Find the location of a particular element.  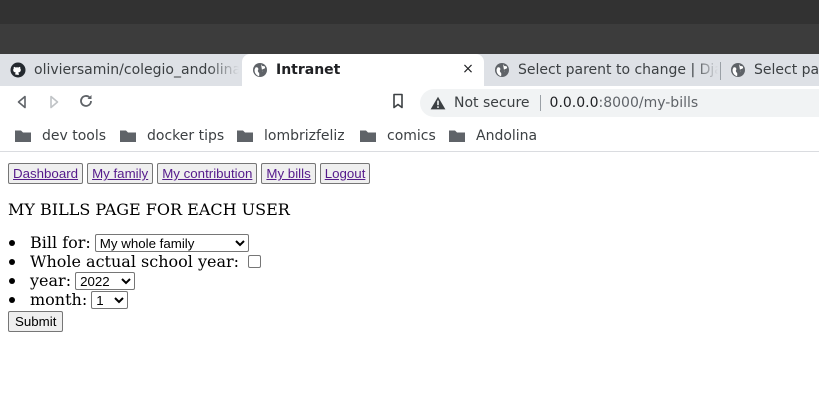

tab-select-parent-2: Select parent is located at coordinates (769, 70).